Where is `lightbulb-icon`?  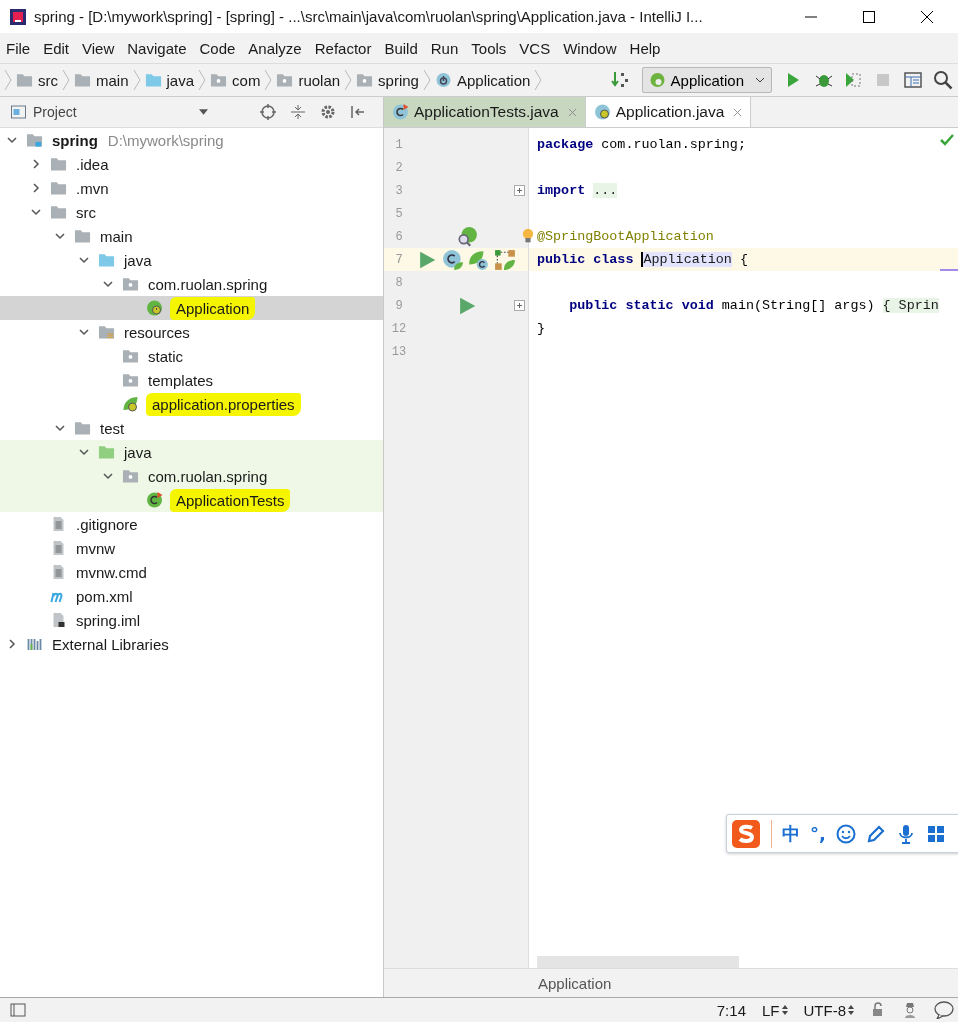
lightbulb-icon is located at coordinates (528, 235).